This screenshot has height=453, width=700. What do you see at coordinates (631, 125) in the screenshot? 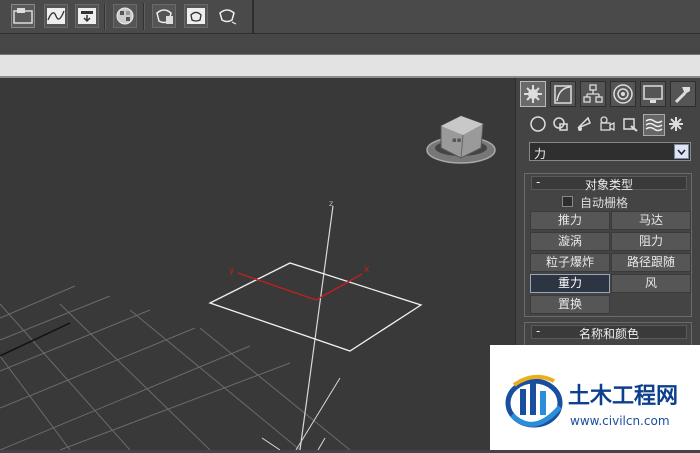
I see `helpers-icon` at bounding box center [631, 125].